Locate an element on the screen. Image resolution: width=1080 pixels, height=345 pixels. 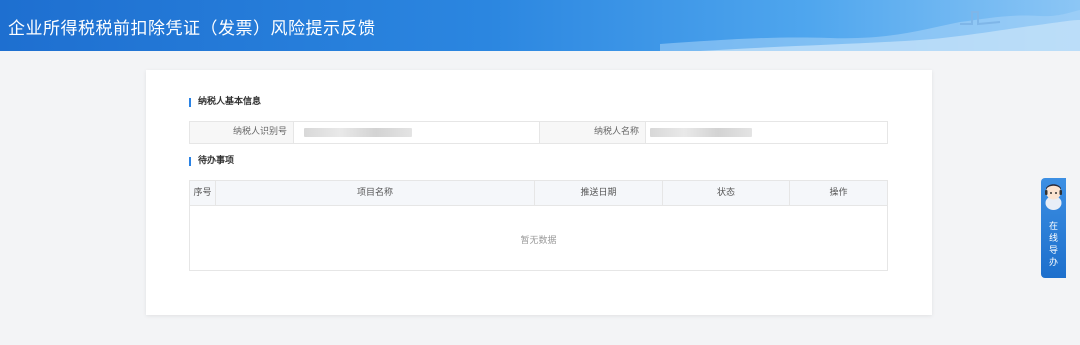
col-header-project-name: 项目名称 is located at coordinates (375, 193).